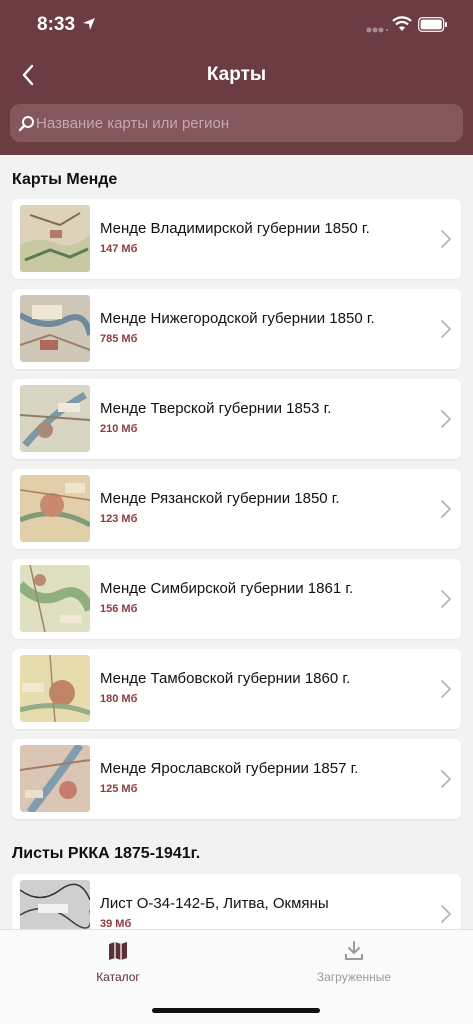 The height and width of the screenshot is (1024, 473). What do you see at coordinates (236, 419) in the screenshot?
I see `list-item: Менде Тверской губернии 1853 г. 210 Мб` at bounding box center [236, 419].